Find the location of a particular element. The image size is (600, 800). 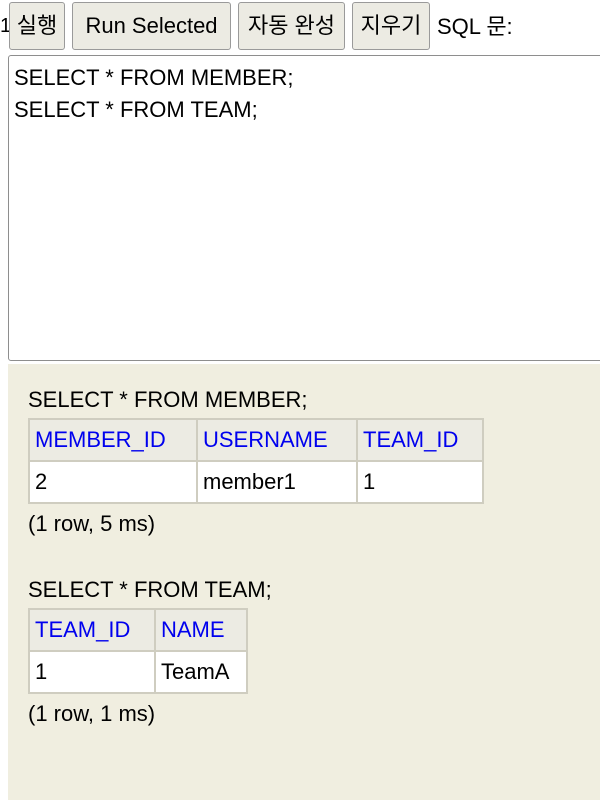

sql-statement-label: SQL 문: is located at coordinates (475, 26).